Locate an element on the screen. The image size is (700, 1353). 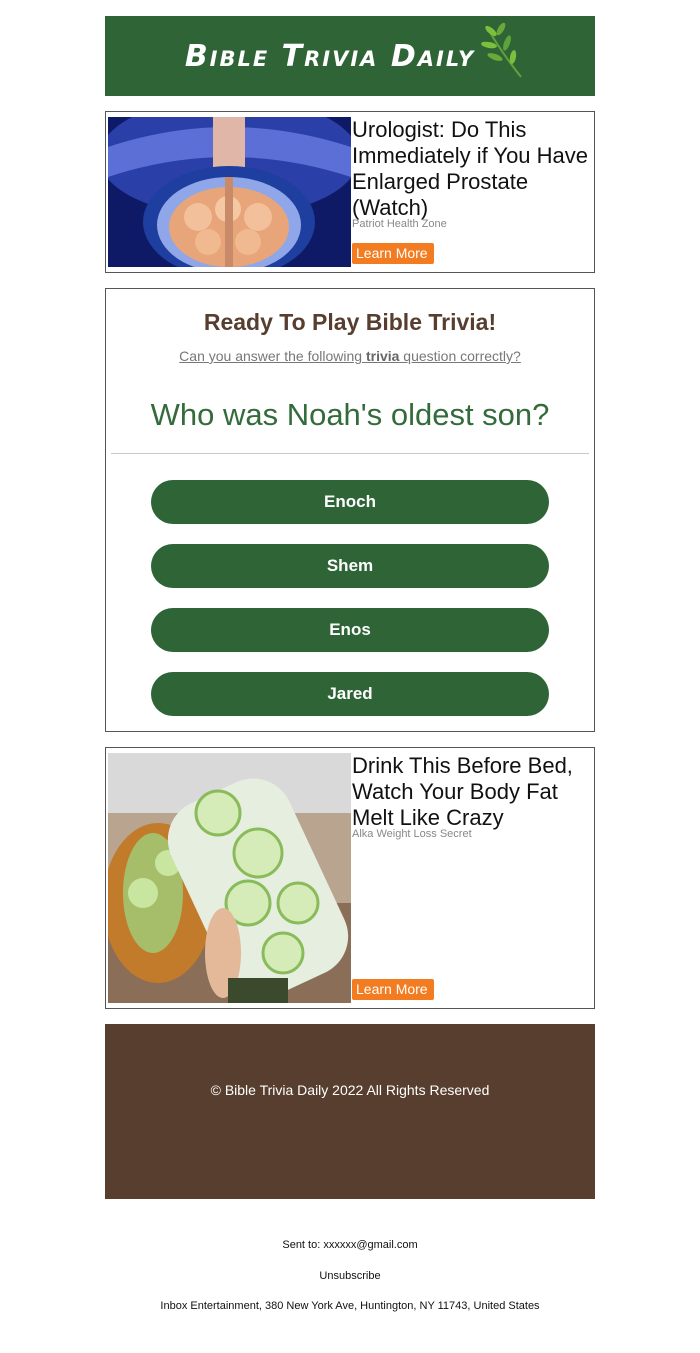
trivia-heading: Ready To Play Bible Trivia! is located at coordinates (350, 322).